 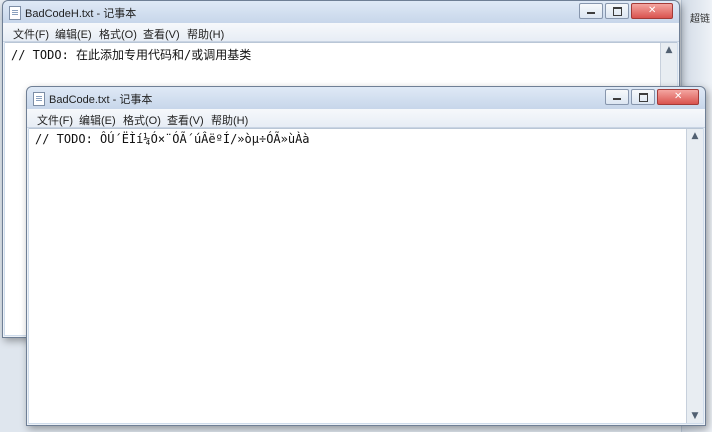 What do you see at coordinates (695, 416) in the screenshot?
I see `scroll-down-arrow-icon: ▼` at bounding box center [695, 416].